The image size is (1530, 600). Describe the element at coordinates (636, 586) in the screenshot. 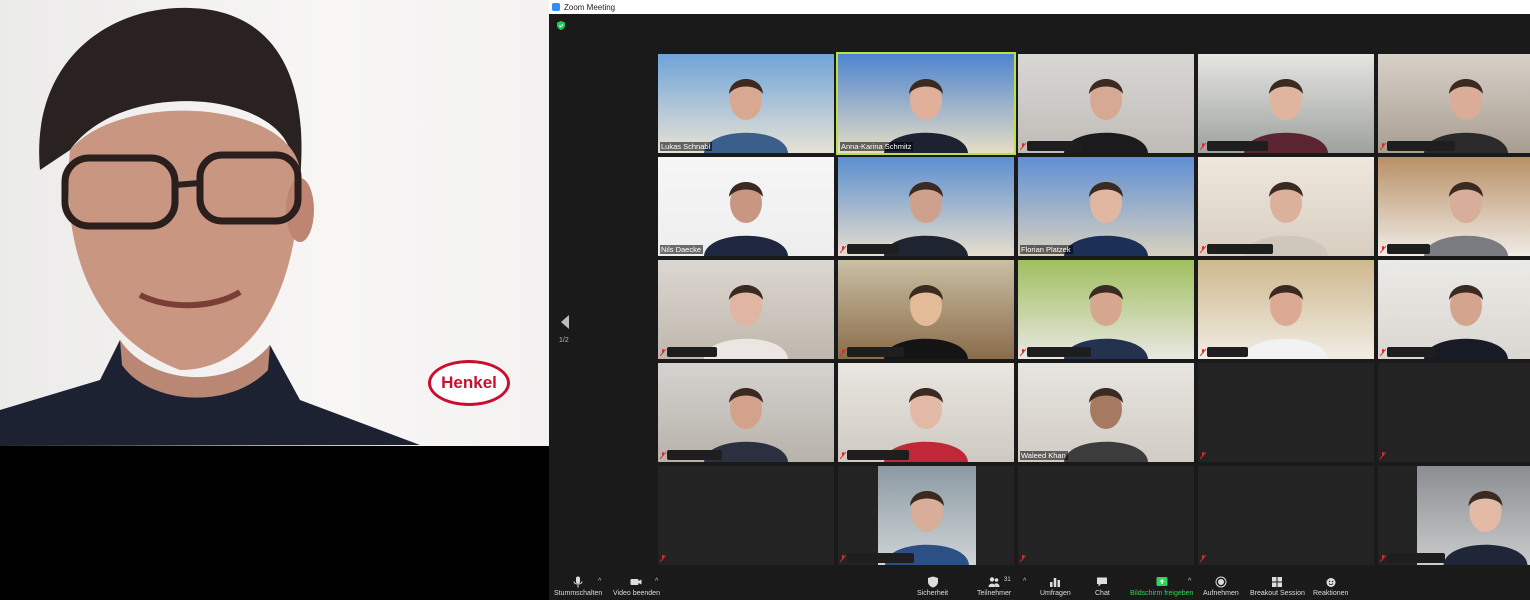

I see `stop-video-button: Video beenden` at that location.